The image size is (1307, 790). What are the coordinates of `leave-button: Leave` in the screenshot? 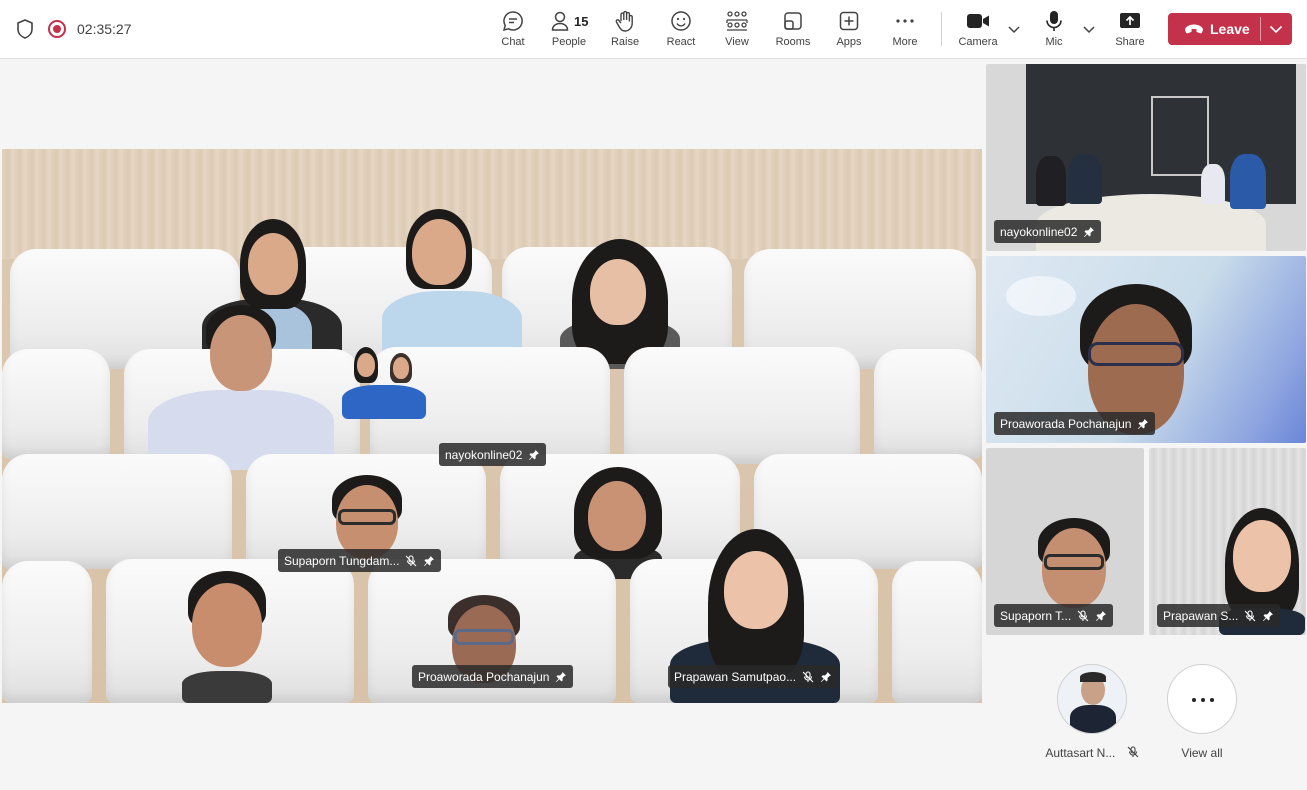 It's located at (1214, 29).